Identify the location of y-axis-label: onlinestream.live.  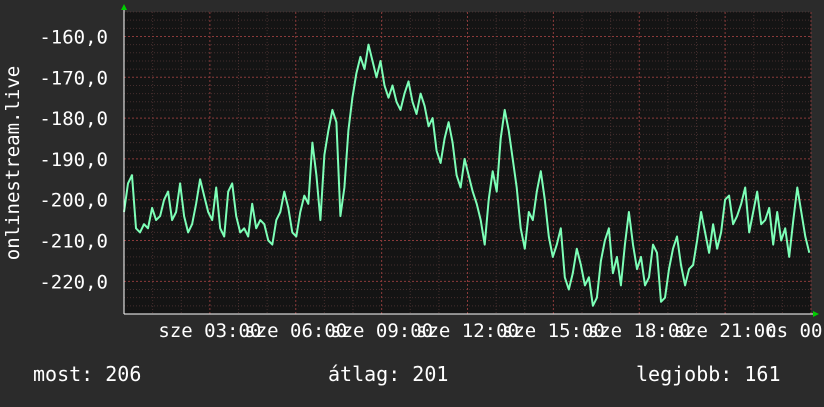
(13, 163).